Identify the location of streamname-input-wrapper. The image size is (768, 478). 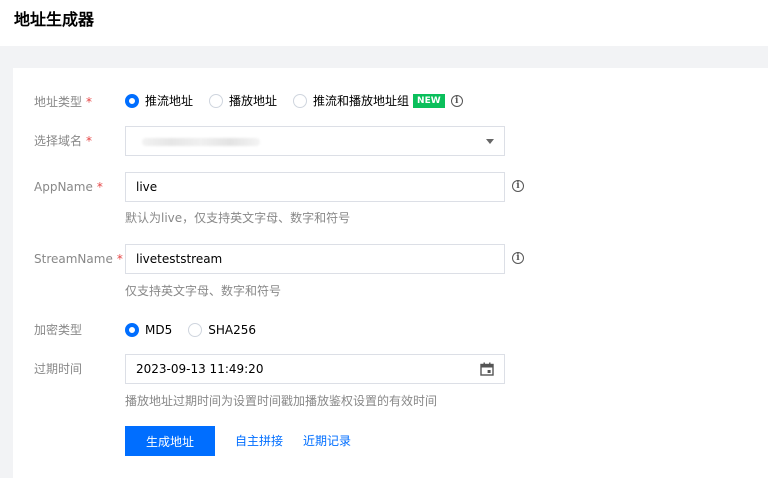
(315, 259).